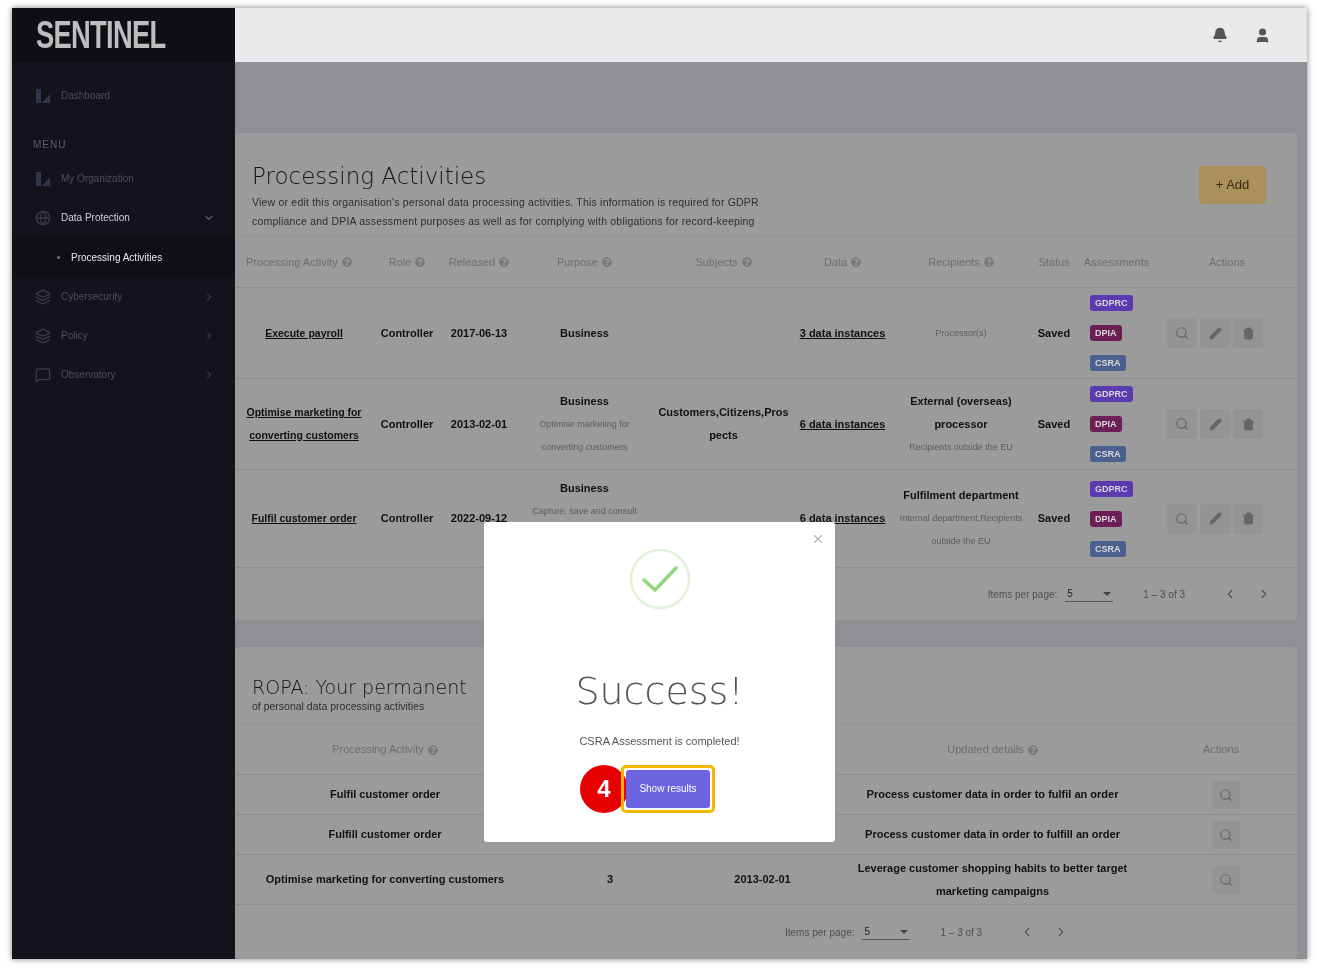  I want to click on page-title: Processing Activities, so click(370, 176).